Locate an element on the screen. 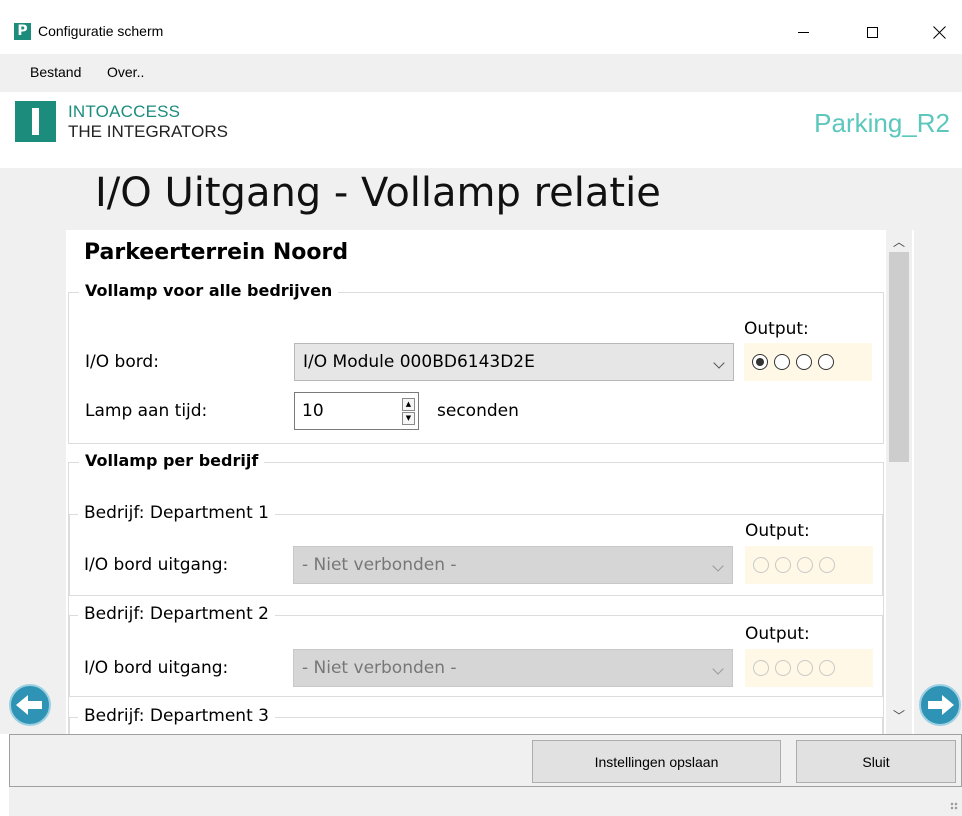 This screenshot has height=816, width=962. brand-name: INTOACCESS is located at coordinates (124, 111).